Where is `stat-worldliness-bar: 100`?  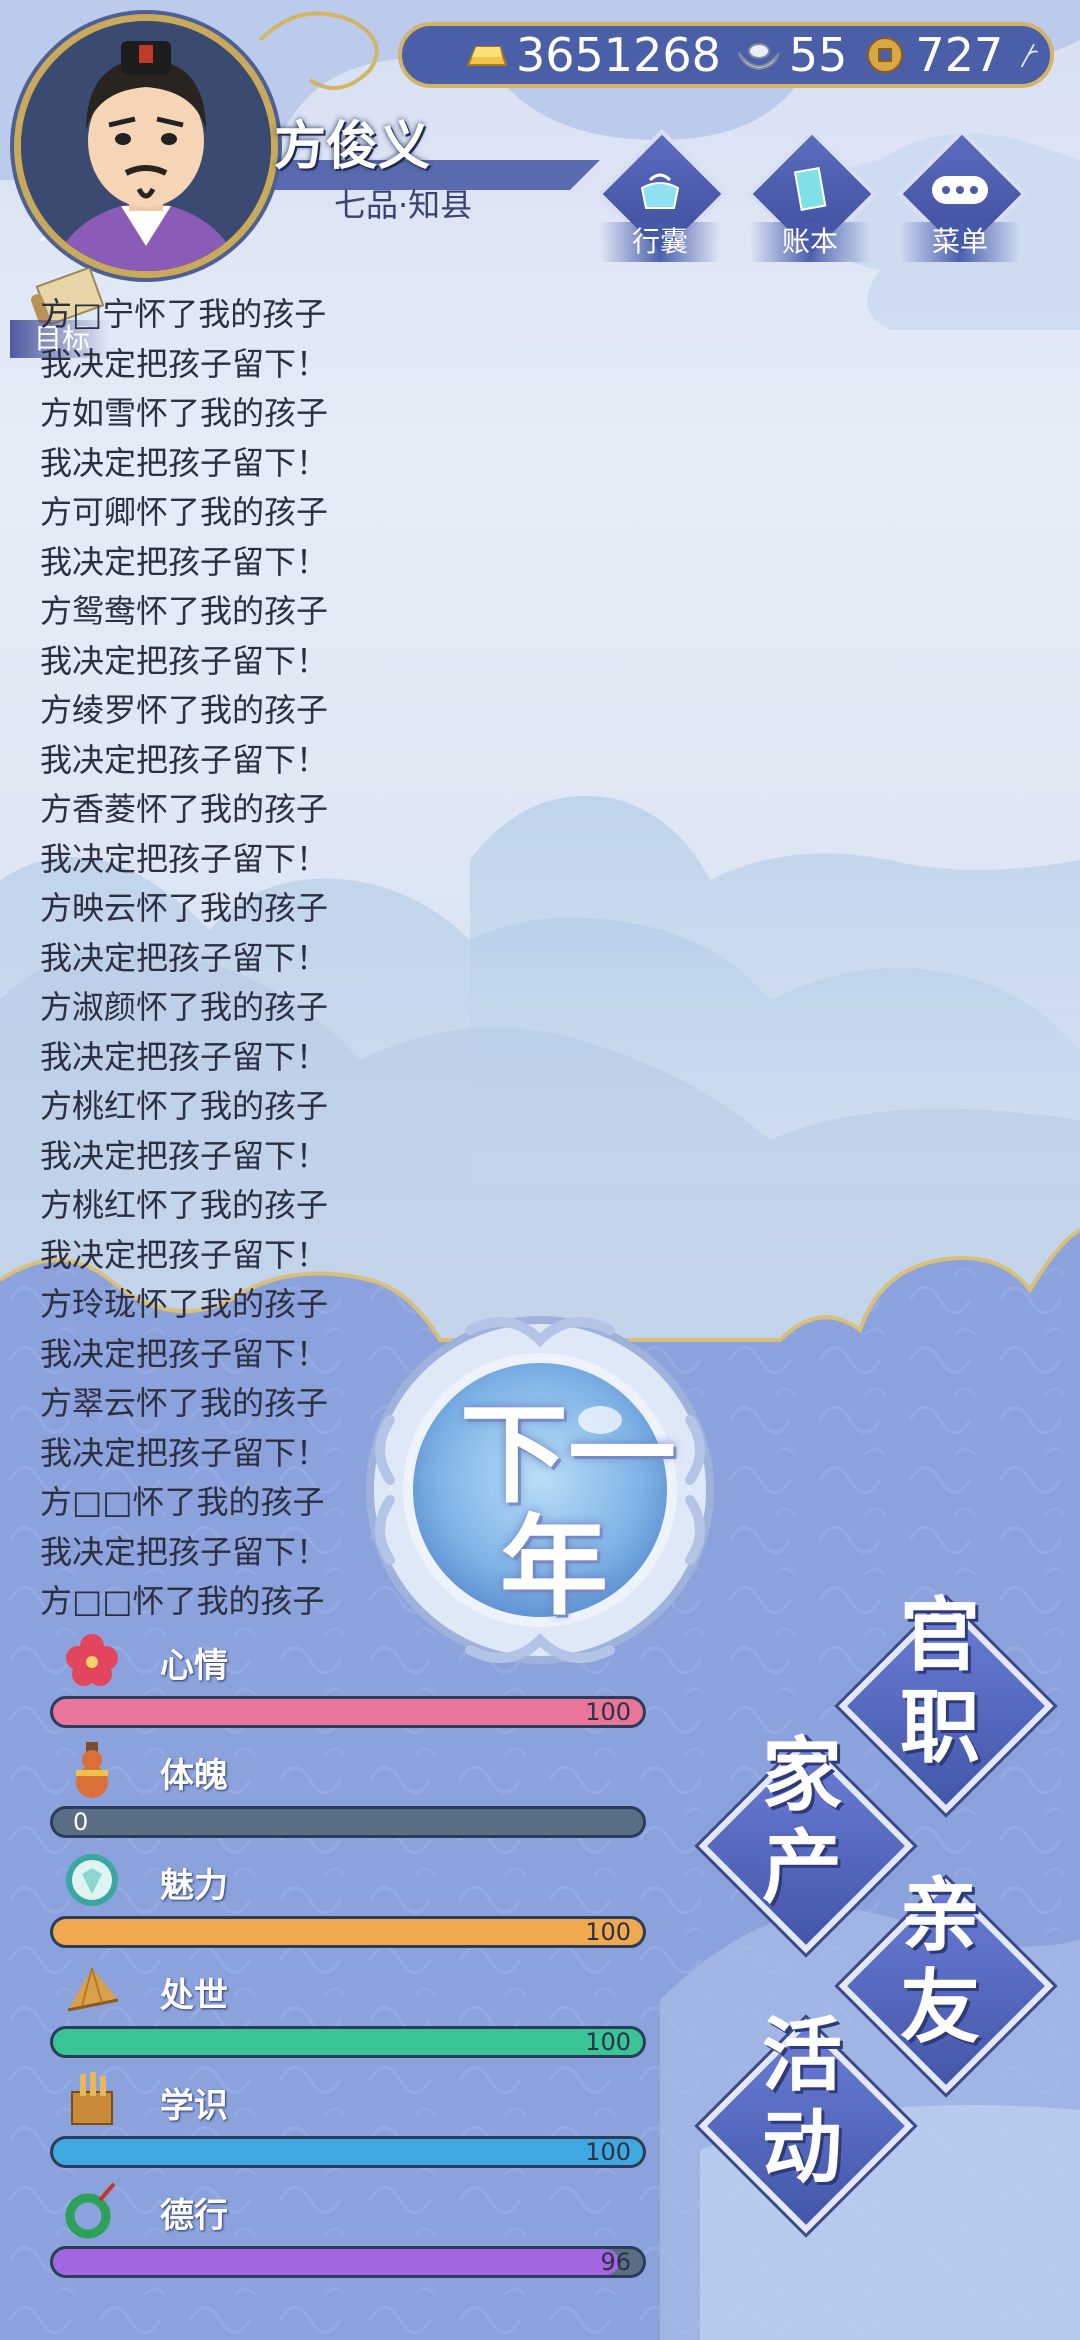
stat-worldliness-bar: 100 is located at coordinates (348, 2042).